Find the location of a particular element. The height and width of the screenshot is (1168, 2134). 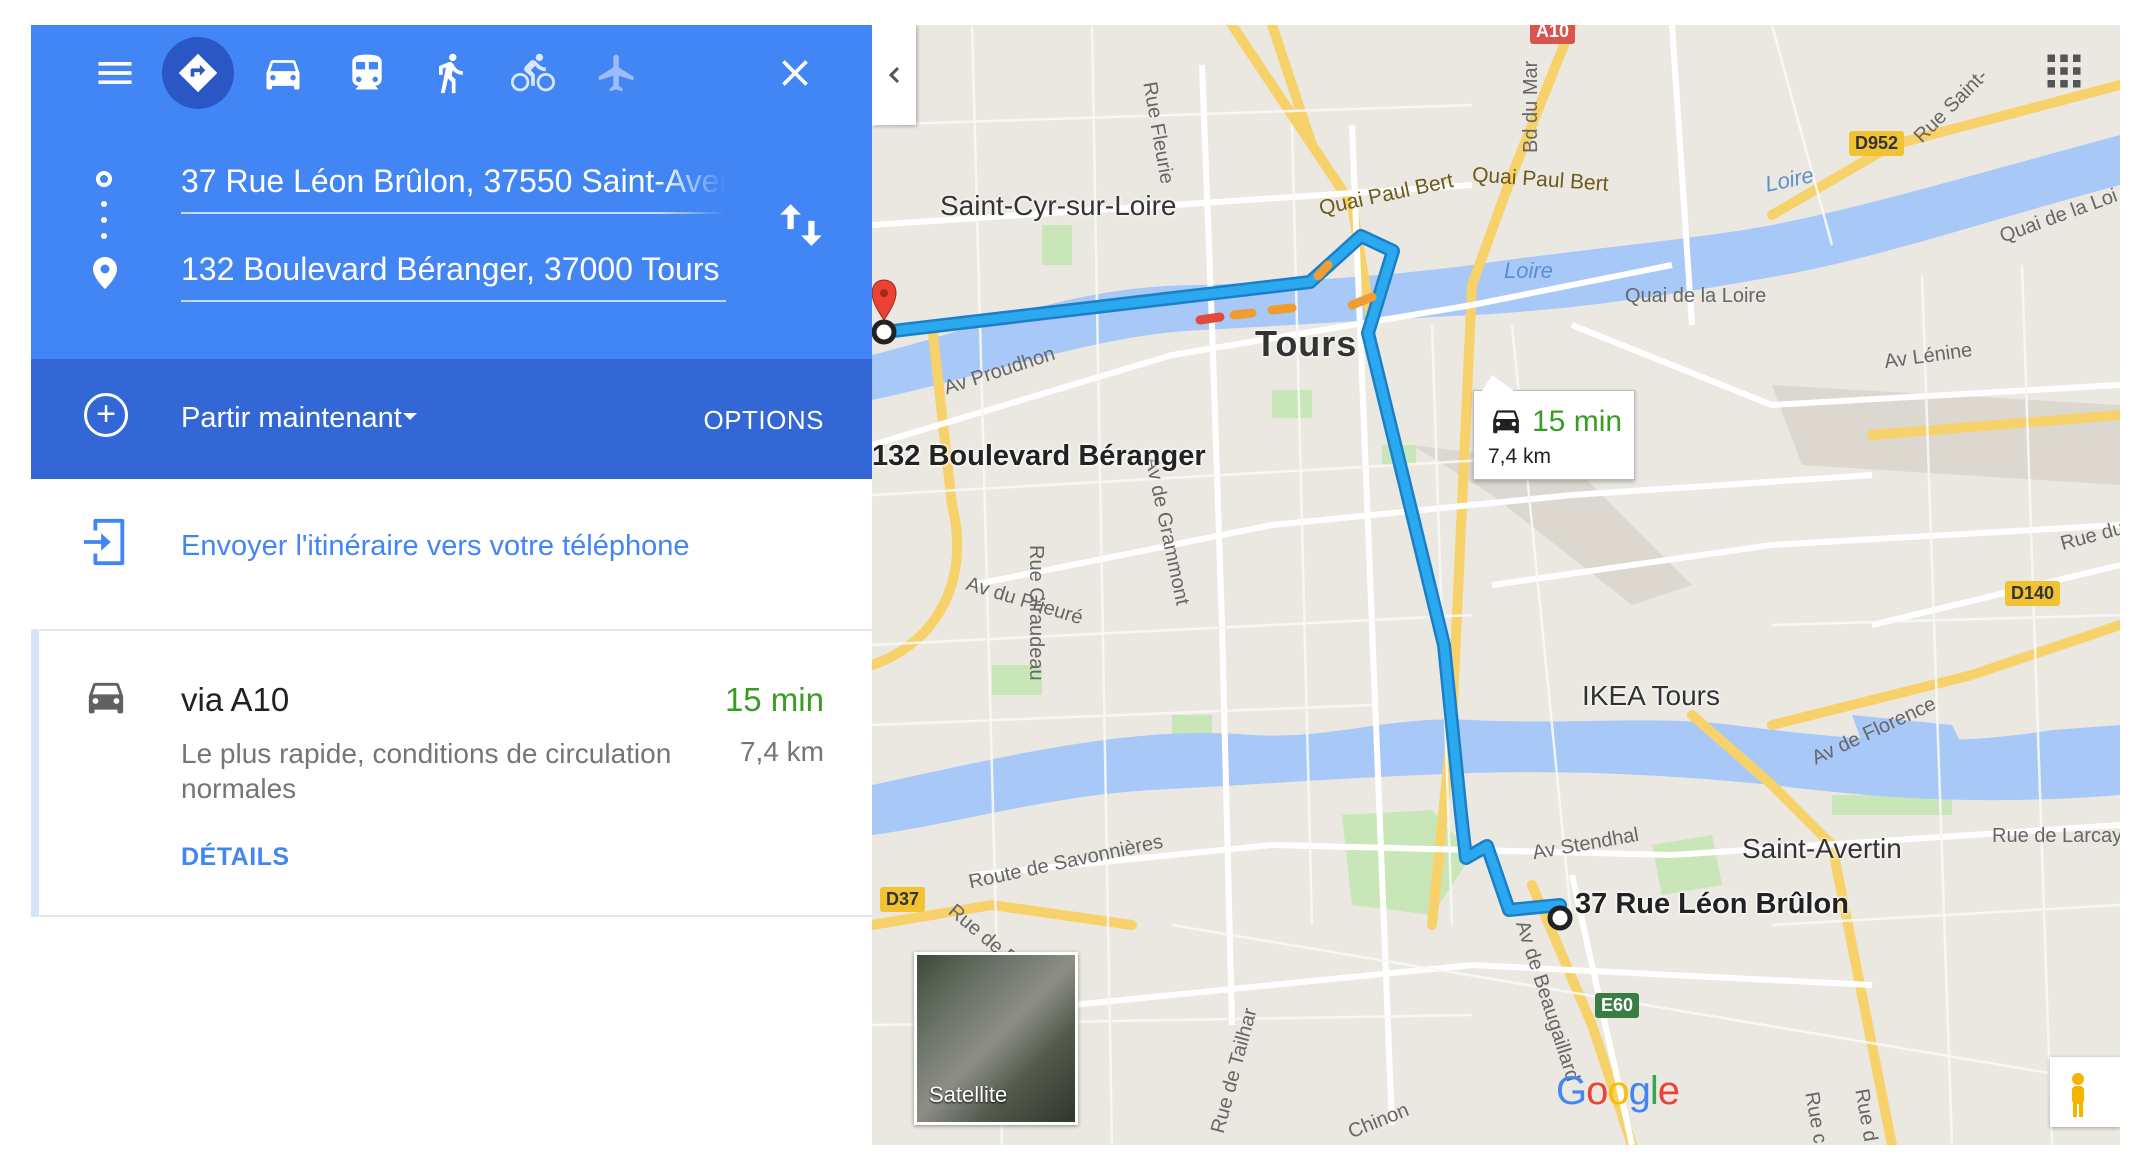

route-distance: 7,4 km is located at coordinates (781, 751).